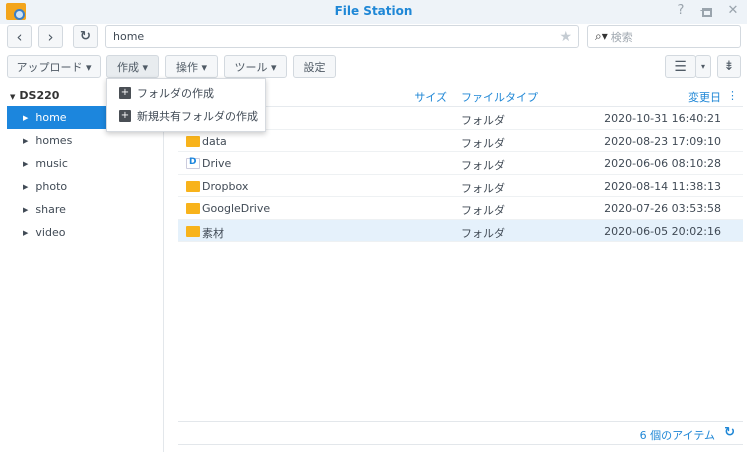  Describe the element at coordinates (132, 66) in the screenshot. I see `create-button: 作成 ▾` at that location.